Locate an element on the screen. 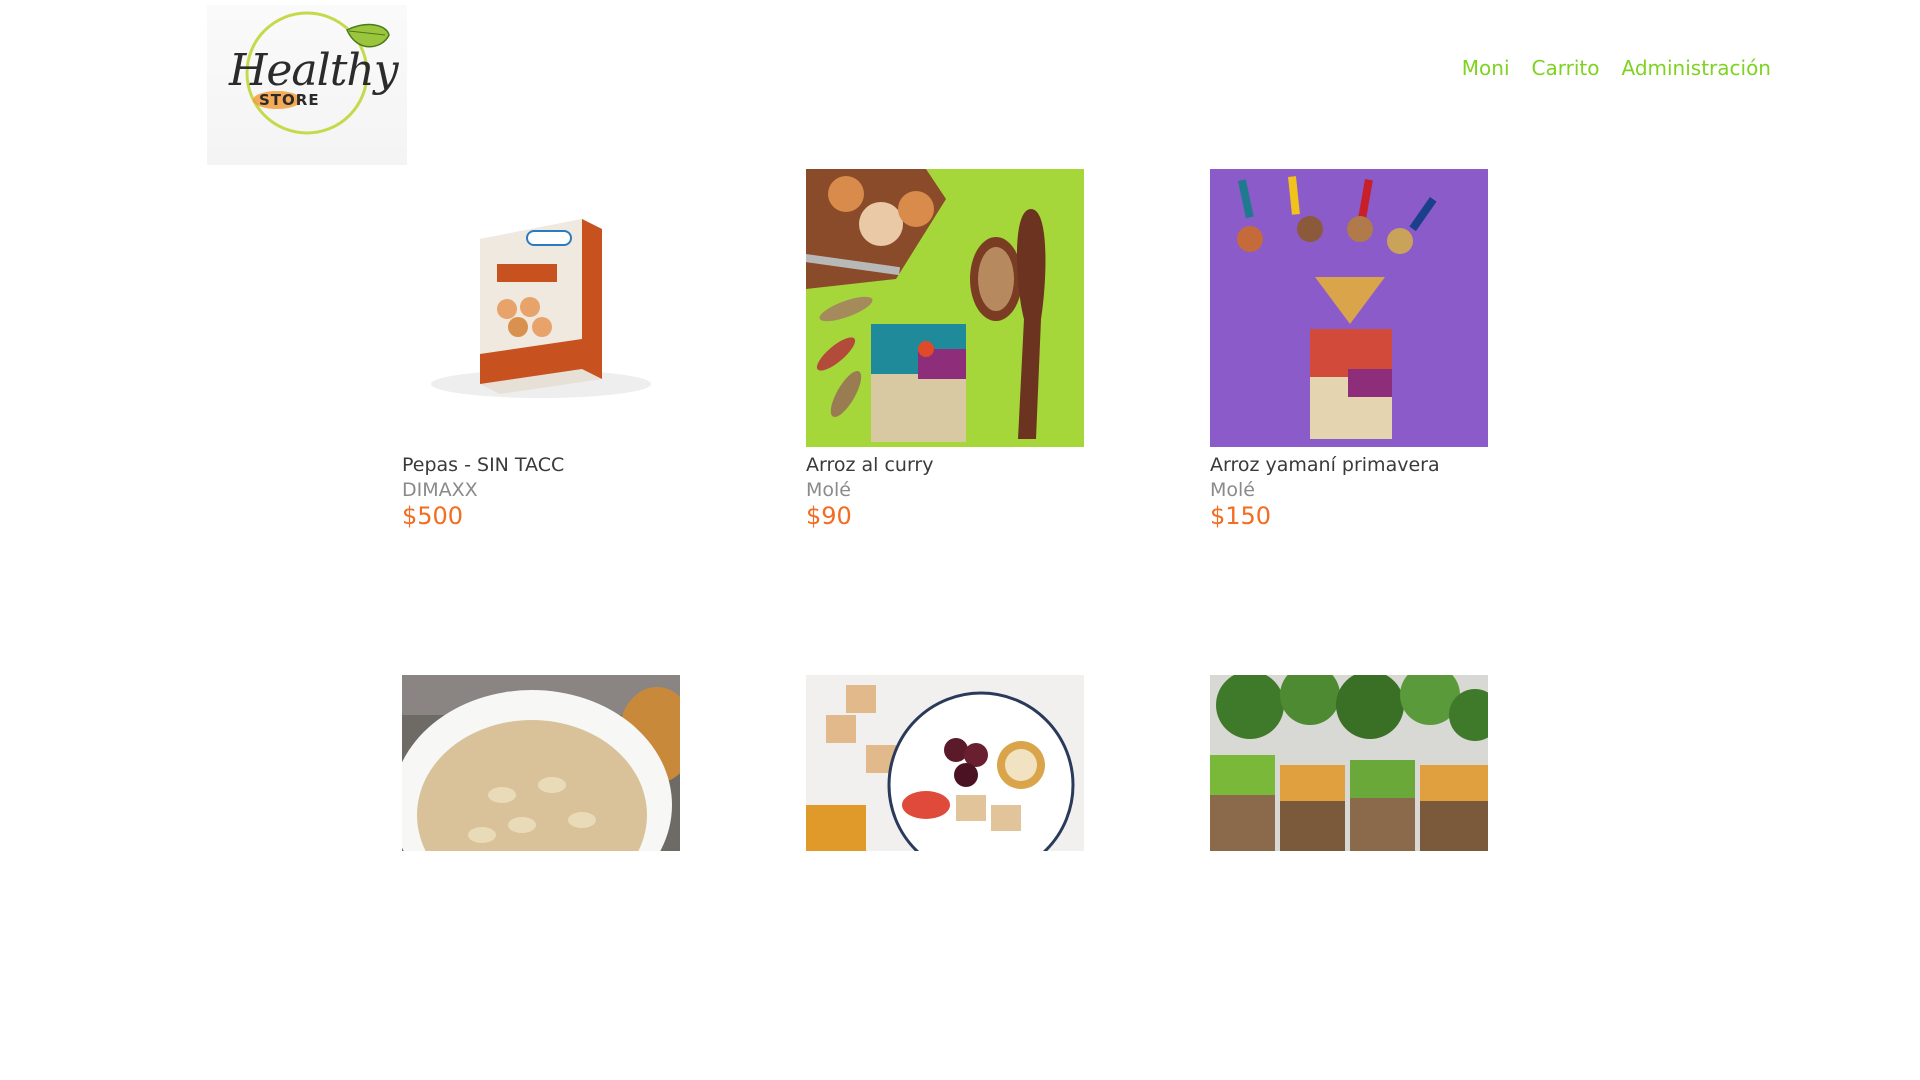 The height and width of the screenshot is (1080, 1920). logo-subtitle: STORE is located at coordinates (289, 100).